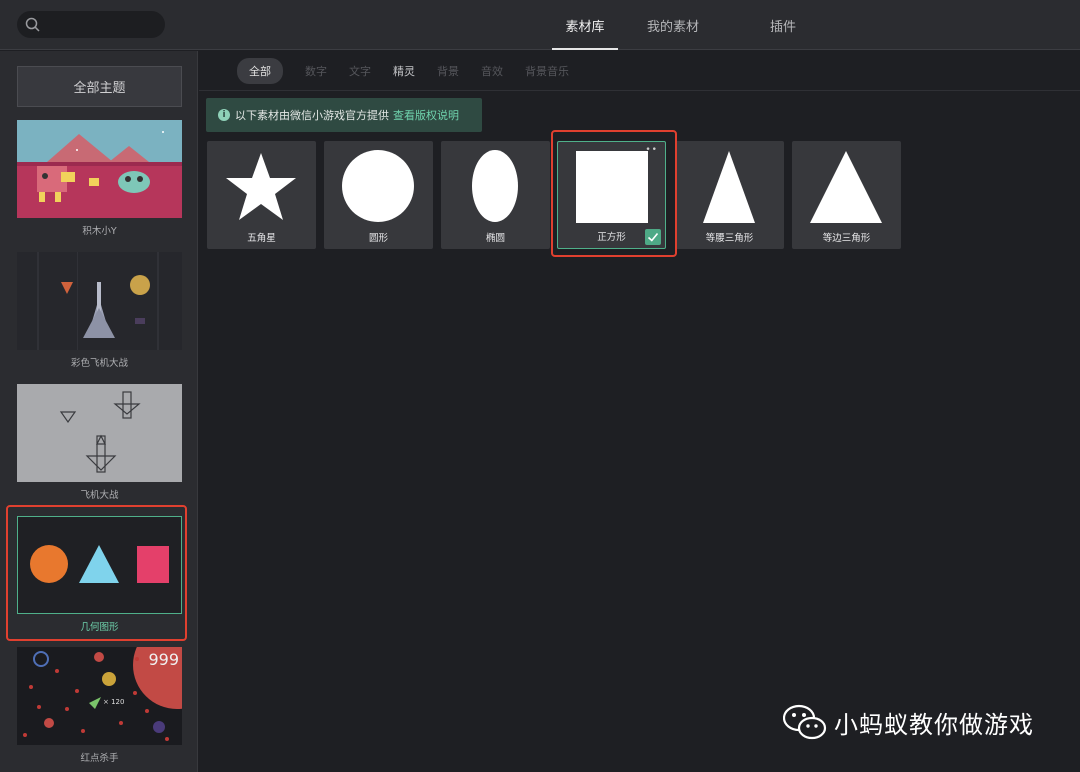 This screenshot has width=1080, height=772. What do you see at coordinates (99, 363) in the screenshot?
I see `theme-label: 彩色飞机大战` at bounding box center [99, 363].